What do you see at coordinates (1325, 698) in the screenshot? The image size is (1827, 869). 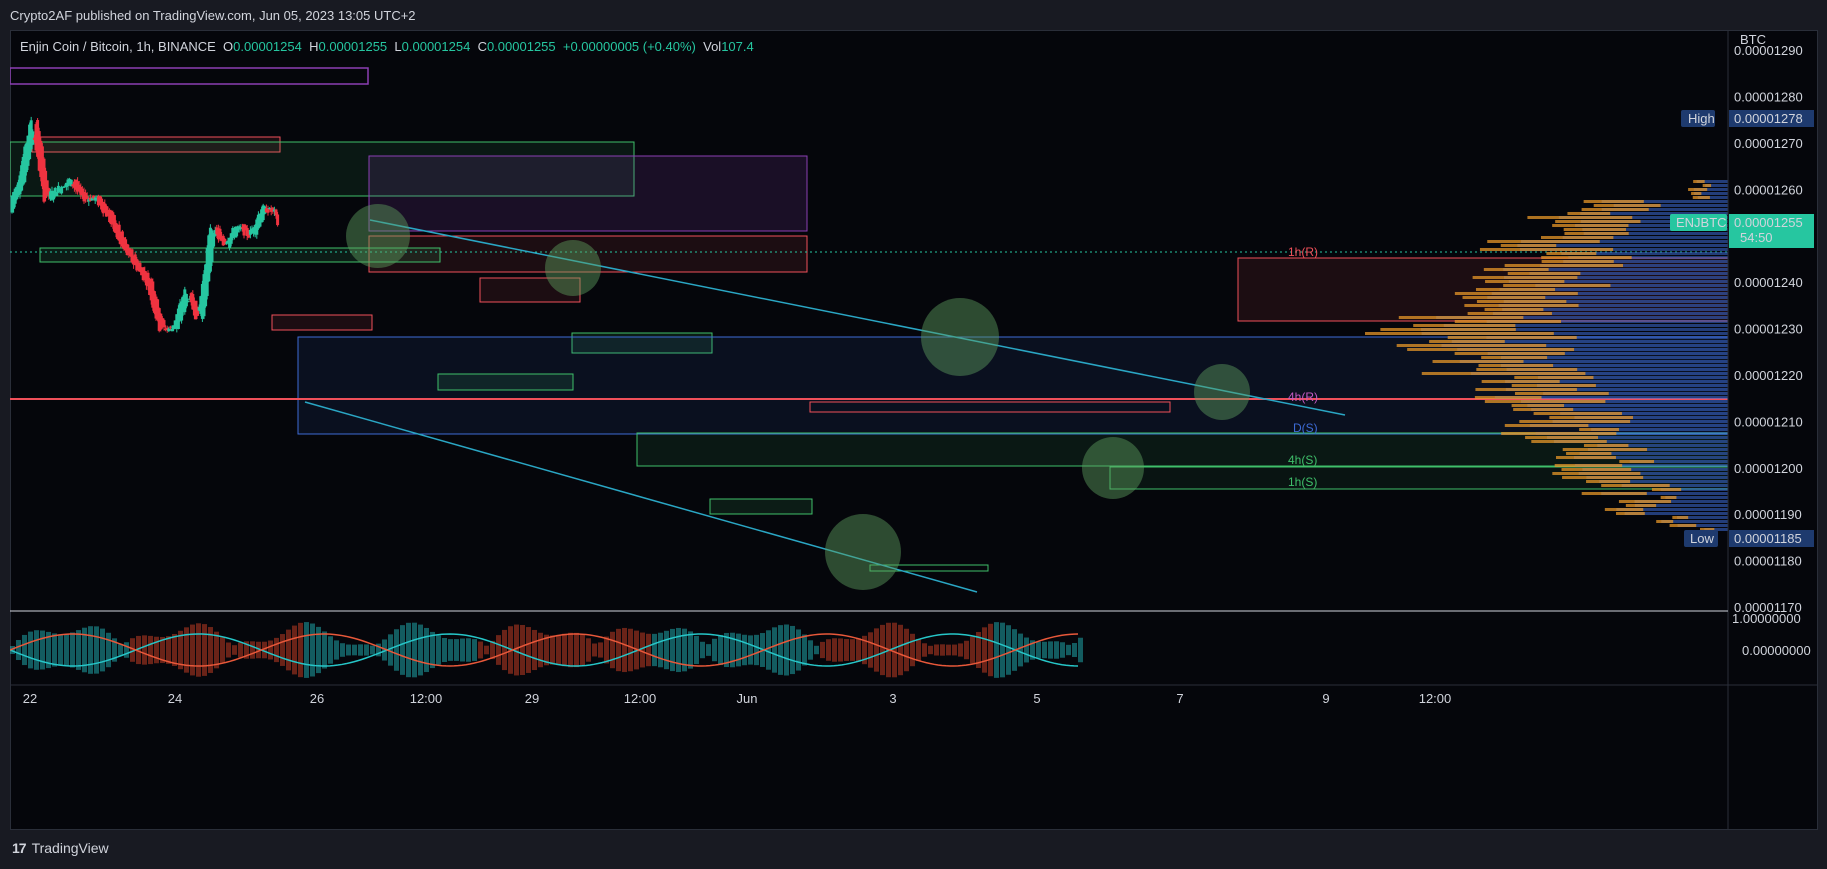 I see `x-tick-label: 9` at bounding box center [1325, 698].